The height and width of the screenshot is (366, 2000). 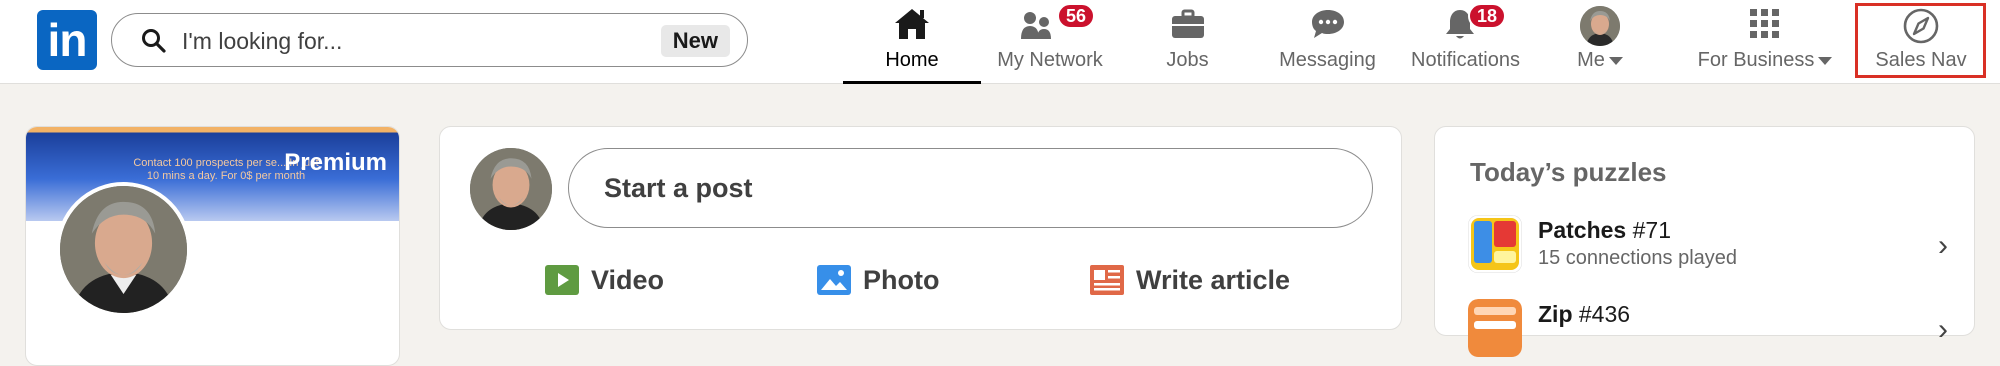 I want to click on start-post-button: Start a post, so click(x=970, y=188).